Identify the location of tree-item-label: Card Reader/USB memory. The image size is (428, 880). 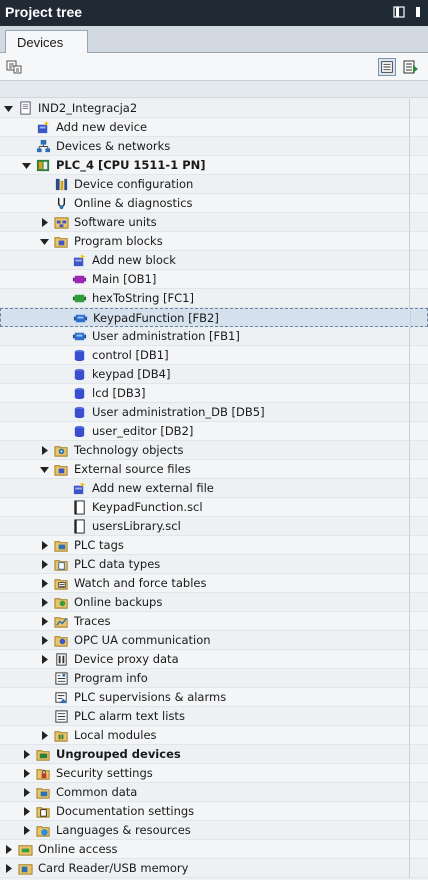
(113, 868).